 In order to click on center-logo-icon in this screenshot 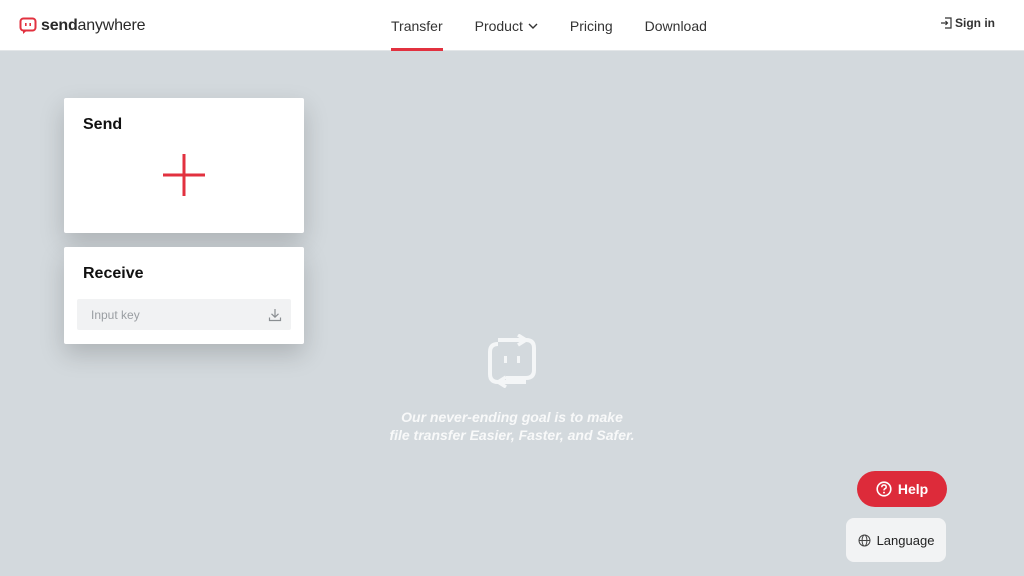, I will do `click(512, 361)`.